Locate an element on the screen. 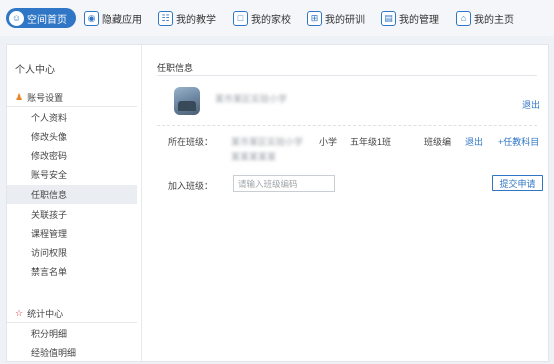 The height and width of the screenshot is (364, 554). nav-my-management: ▤ 我的管理 is located at coordinates (410, 18).